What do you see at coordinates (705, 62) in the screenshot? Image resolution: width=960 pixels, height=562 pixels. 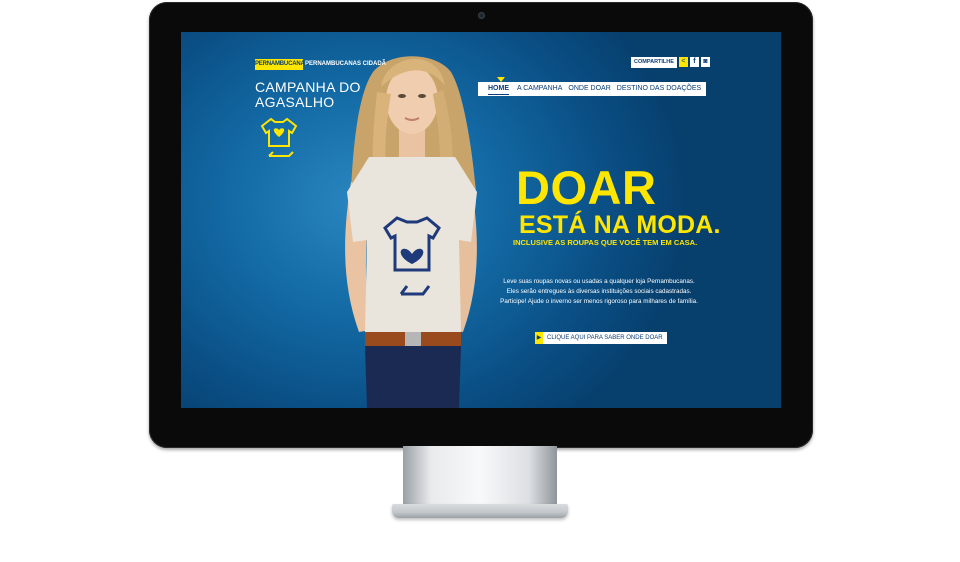 I see `instagram-icon: ◙` at bounding box center [705, 62].